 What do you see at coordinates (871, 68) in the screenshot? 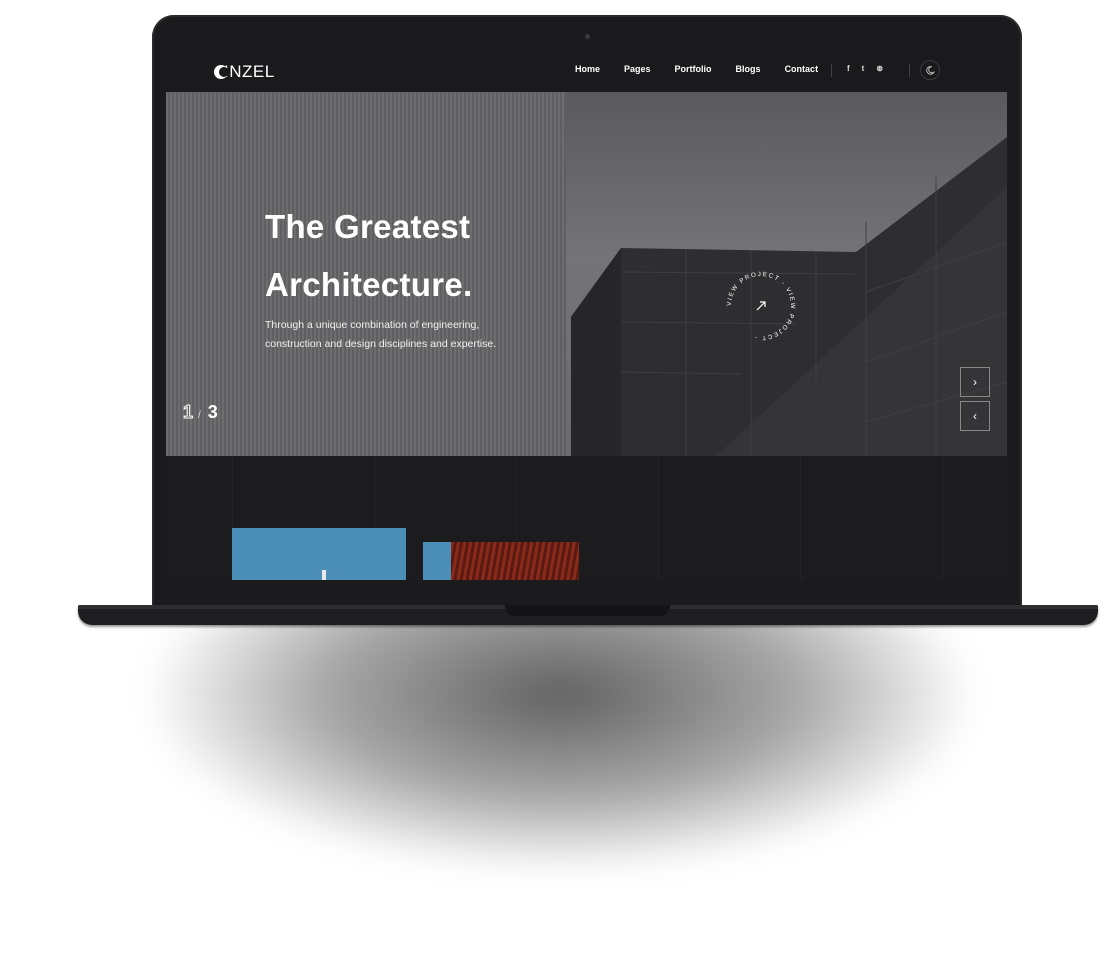
I see `social-links: f t ⊛` at bounding box center [871, 68].